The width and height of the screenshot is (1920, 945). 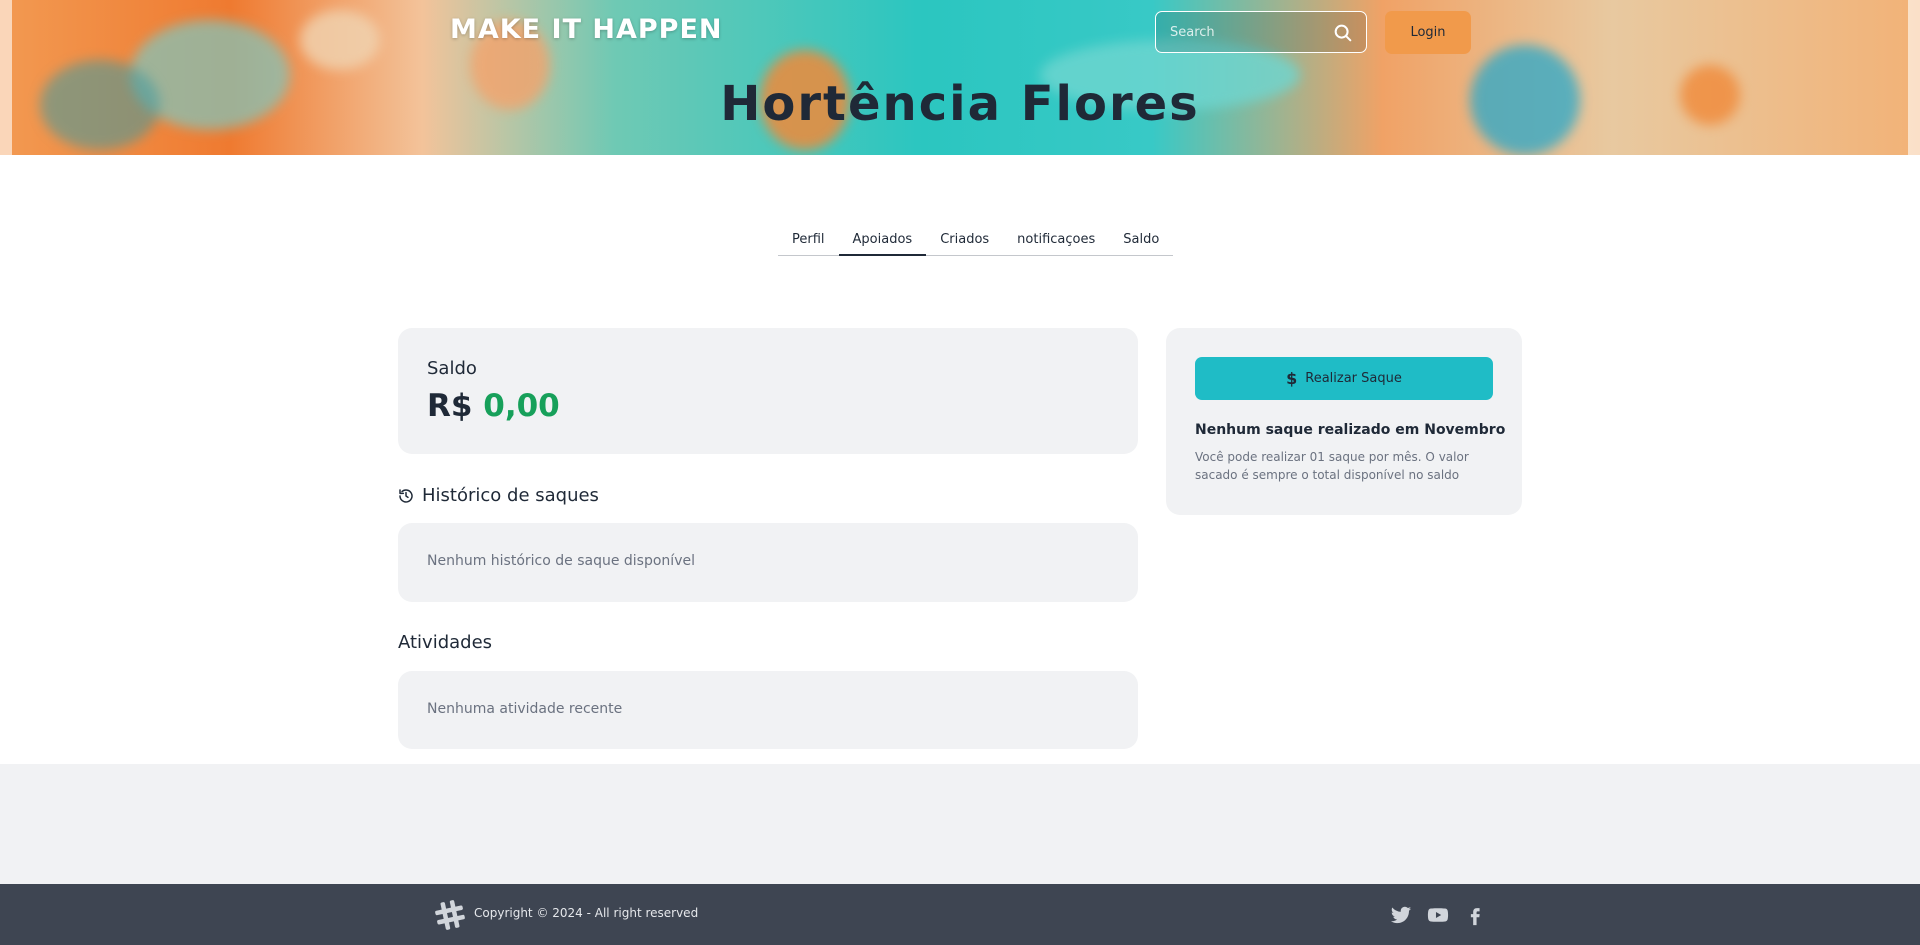 I want to click on youtube-icon, so click(x=1438, y=915).